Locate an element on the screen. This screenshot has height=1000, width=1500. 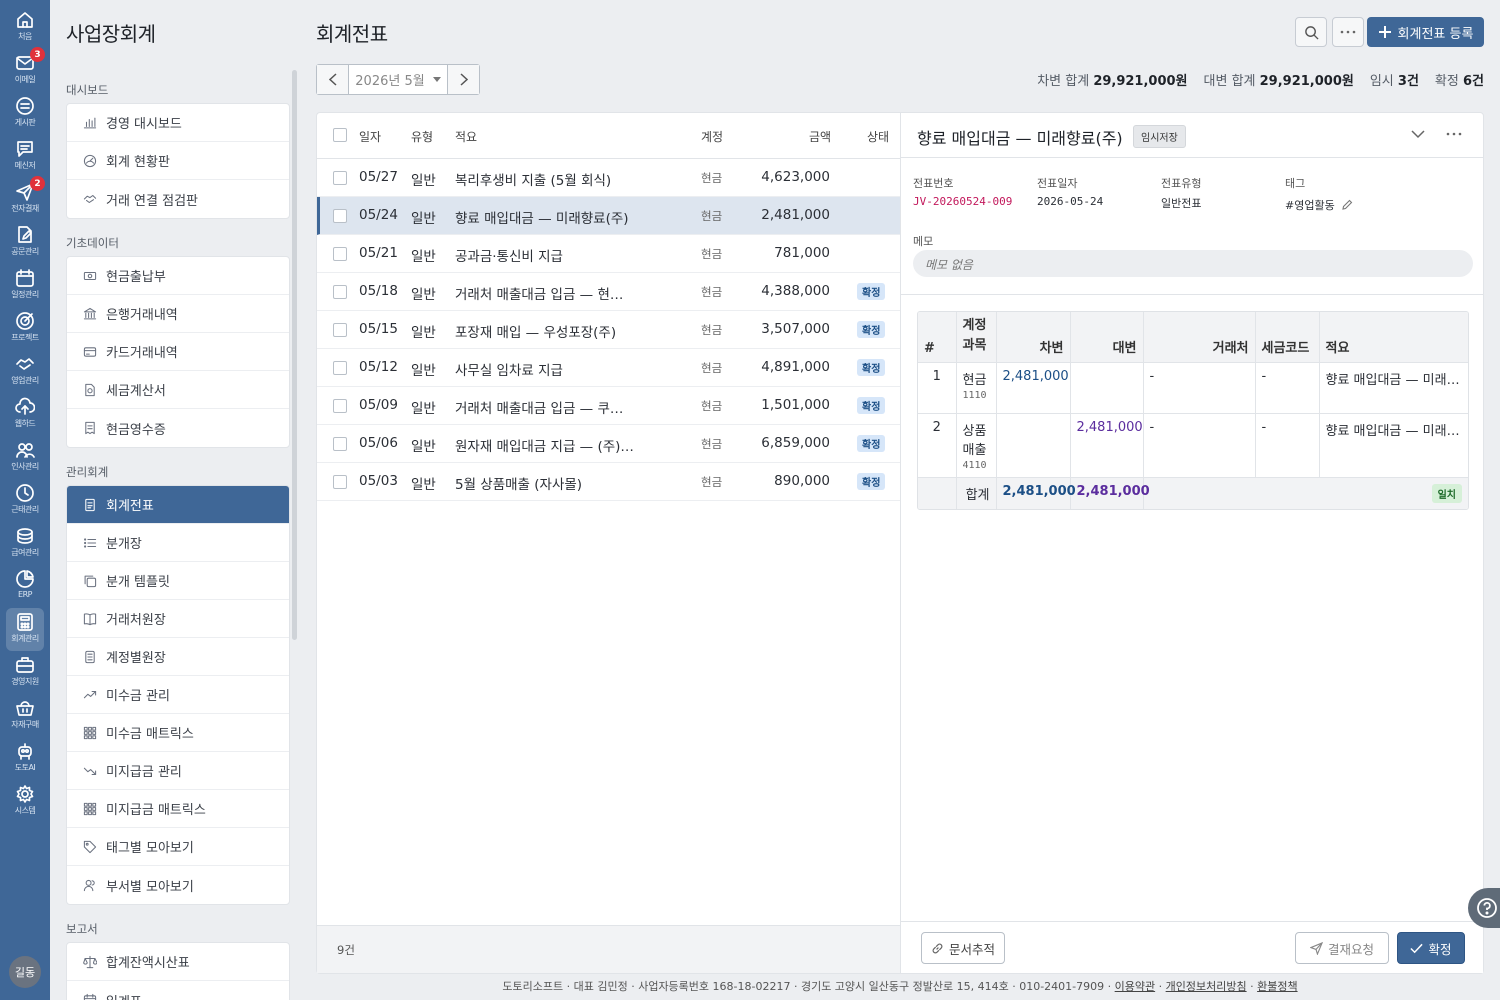
next-month-button is located at coordinates (463, 79).